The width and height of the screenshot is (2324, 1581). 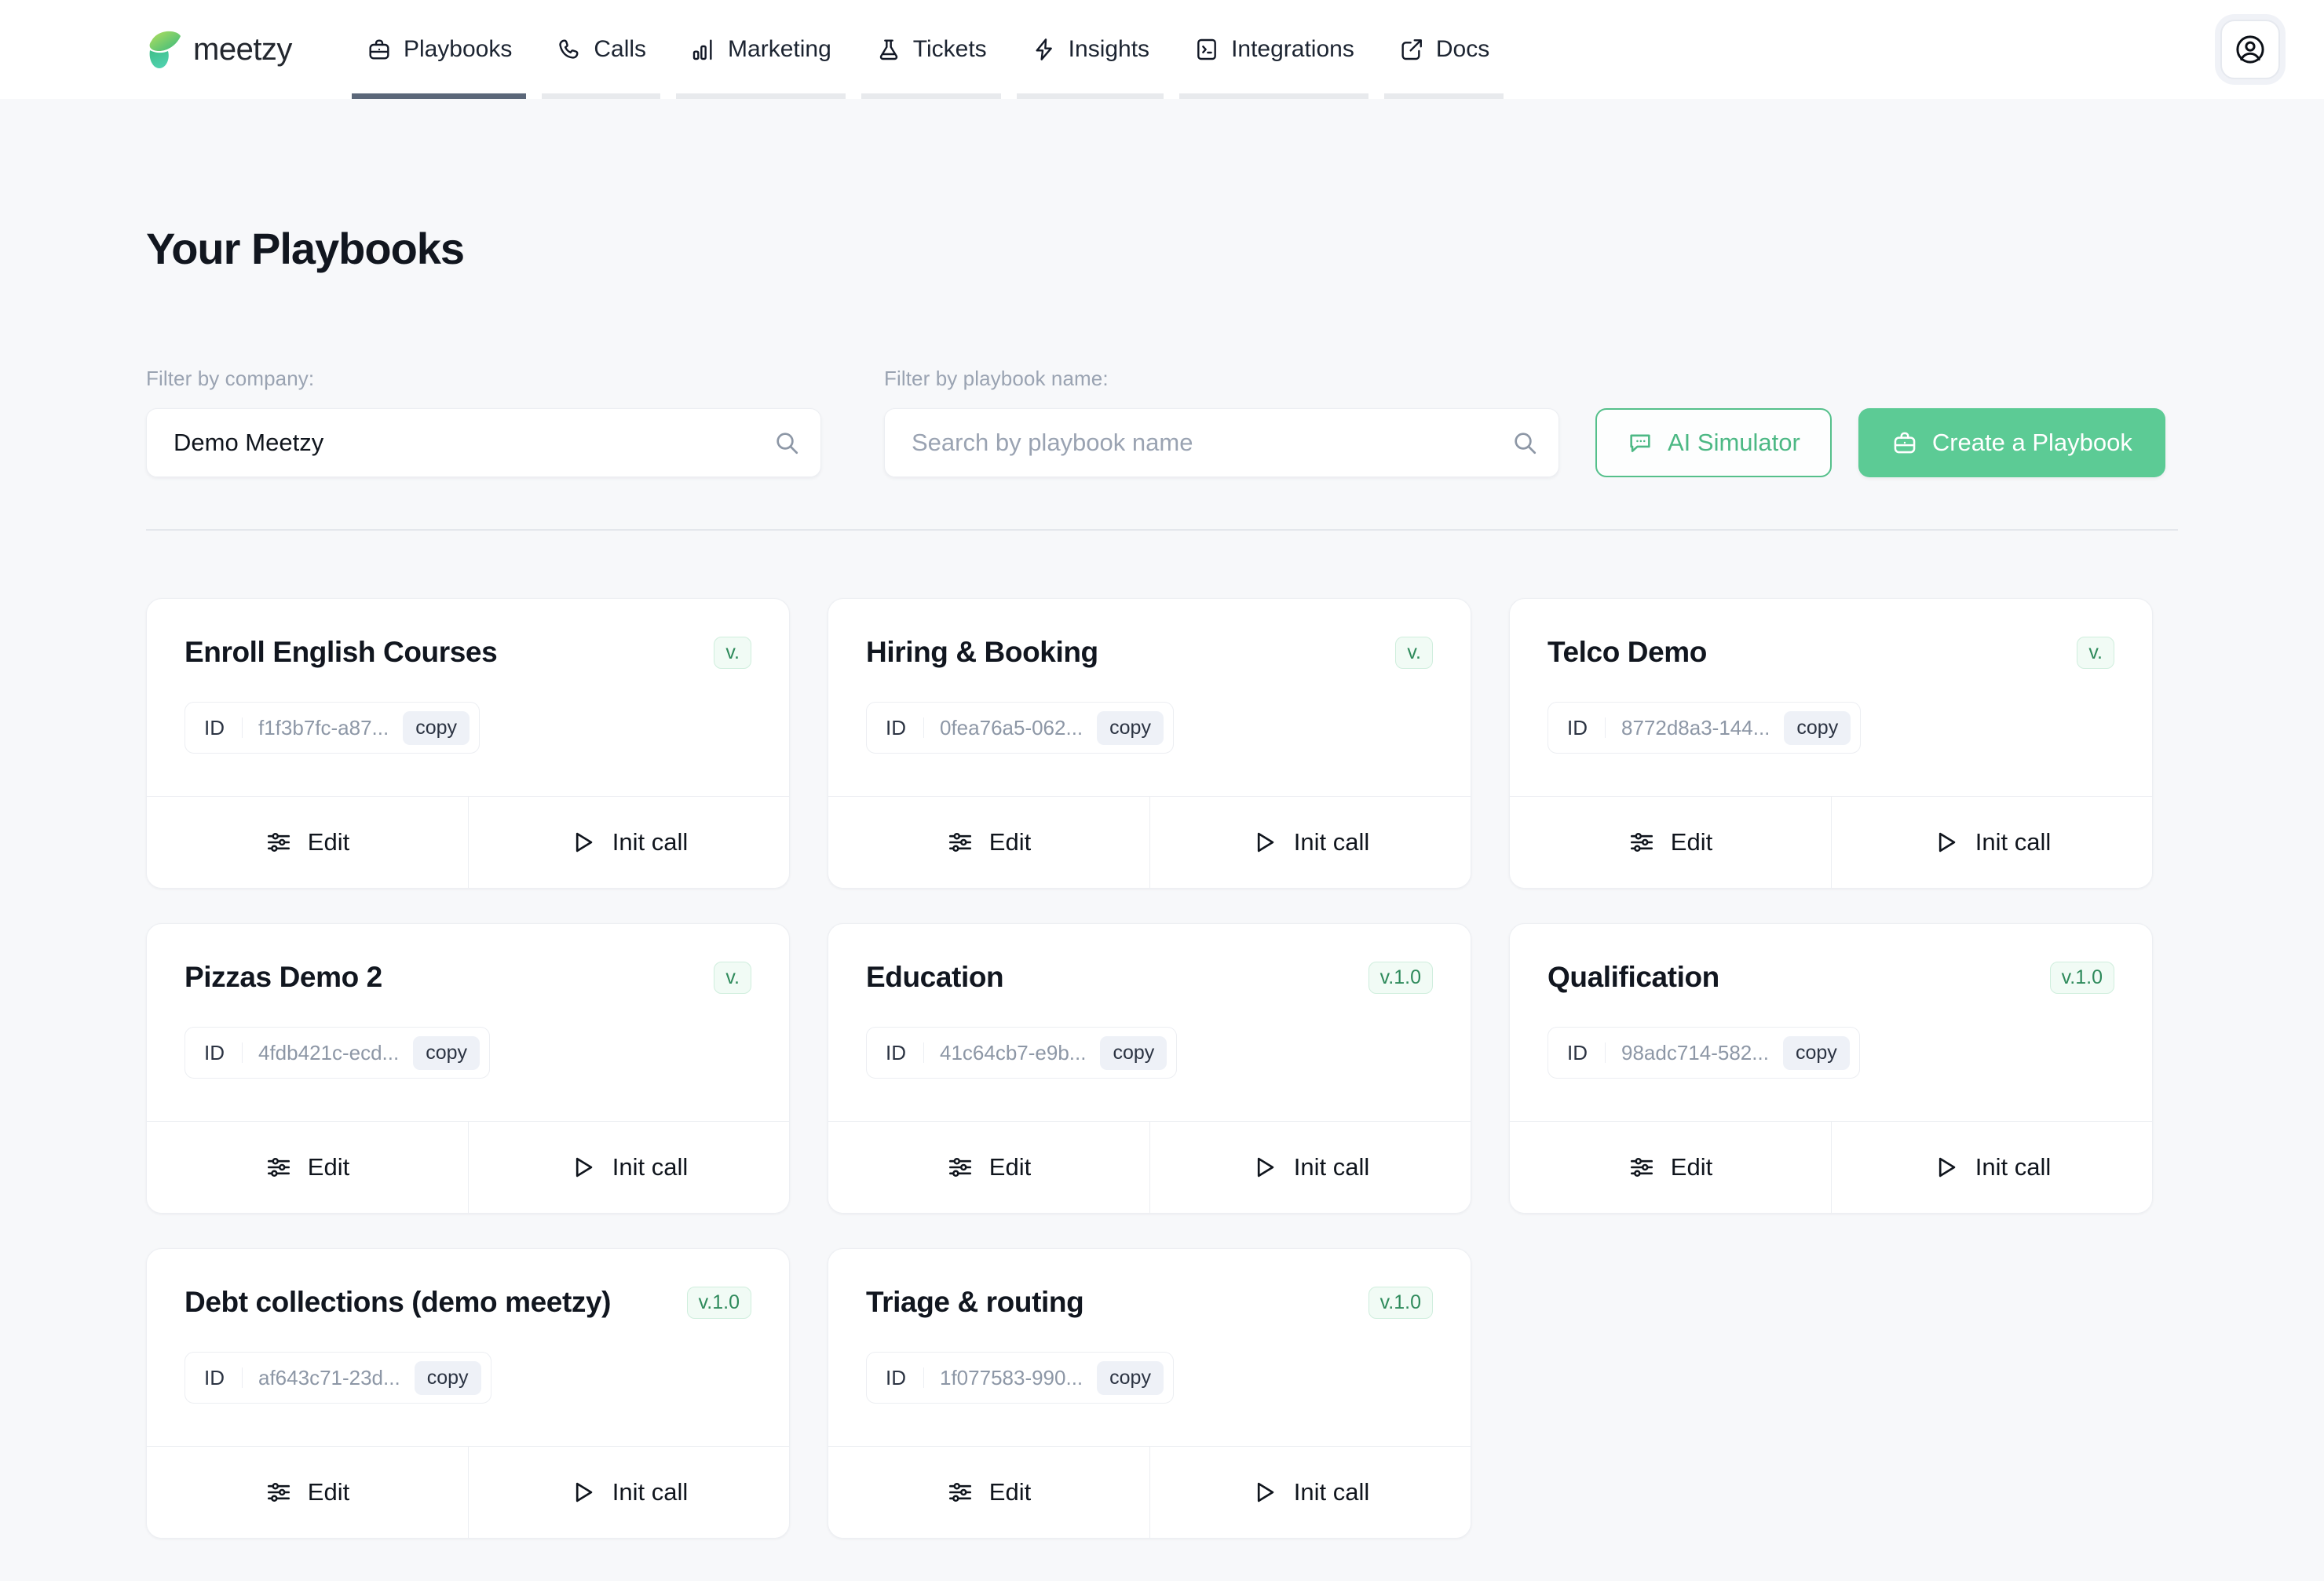 I want to click on playbook-title: Hiring & Booking, so click(x=982, y=652).